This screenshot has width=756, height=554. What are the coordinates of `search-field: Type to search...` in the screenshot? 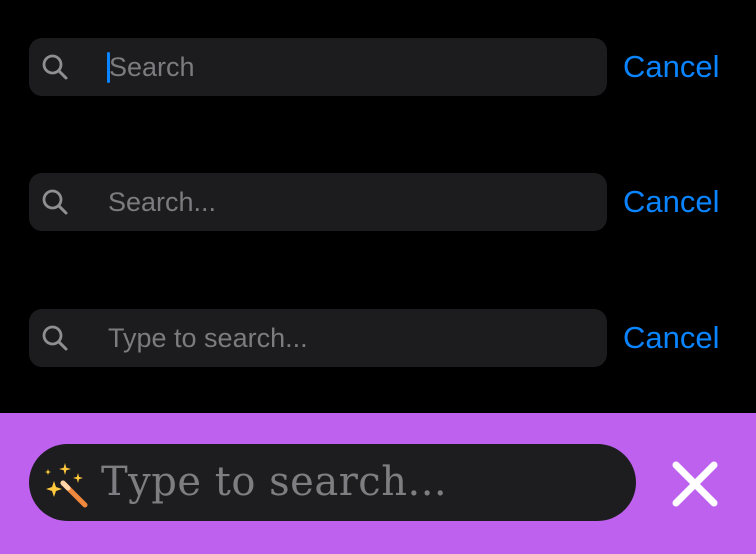 It's located at (318, 338).